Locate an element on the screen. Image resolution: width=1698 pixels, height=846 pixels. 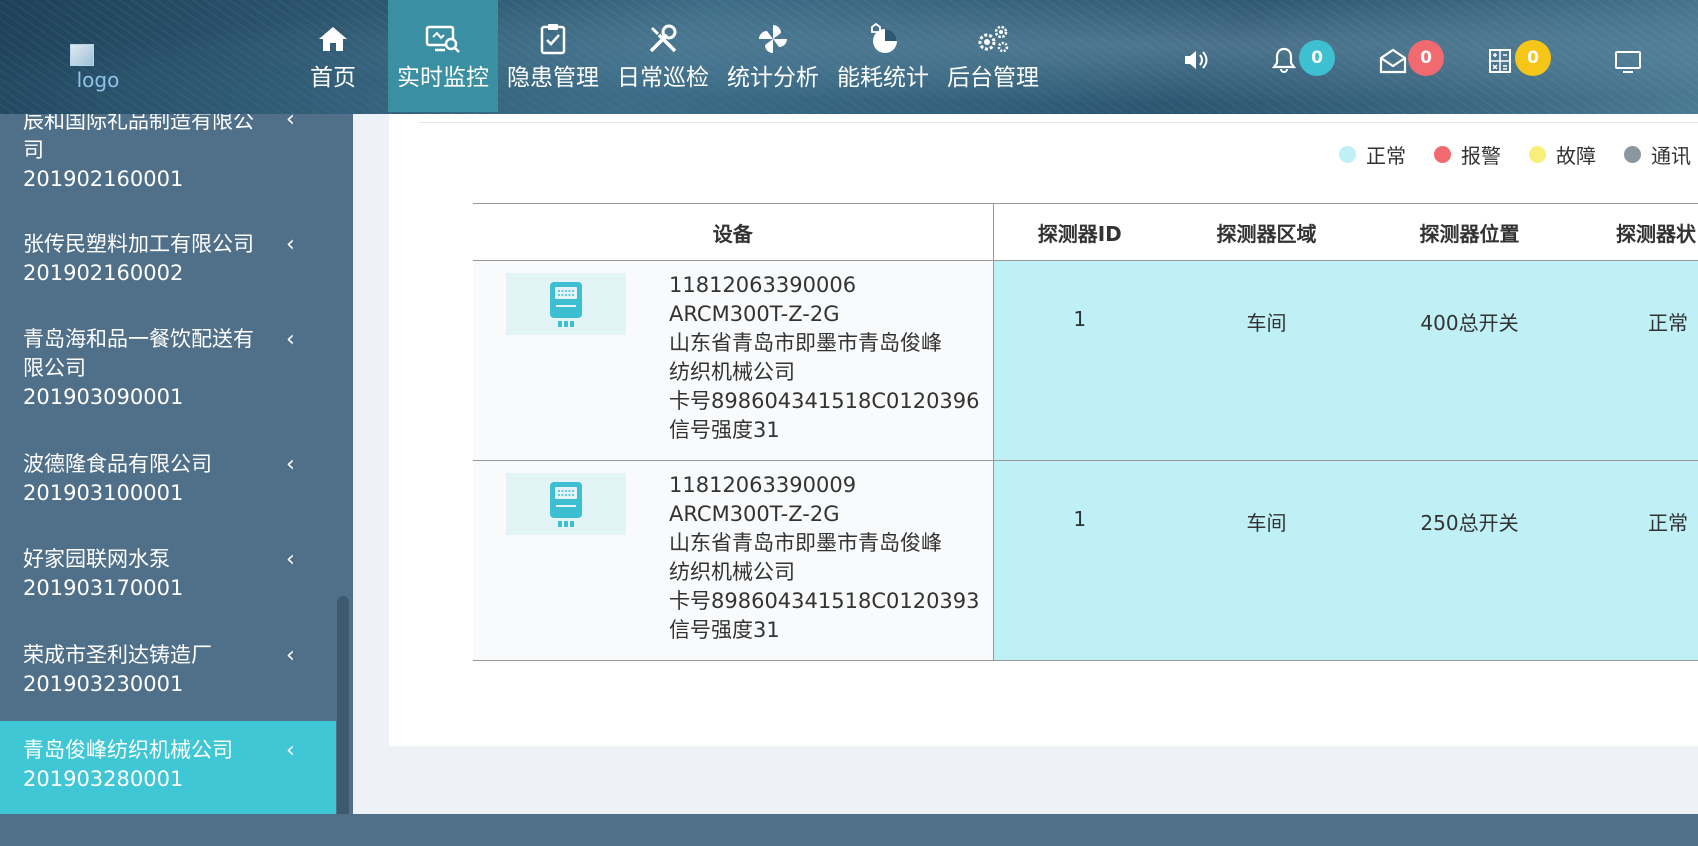
detector-position-cell: 250总开关 is located at coordinates (1469, 560).